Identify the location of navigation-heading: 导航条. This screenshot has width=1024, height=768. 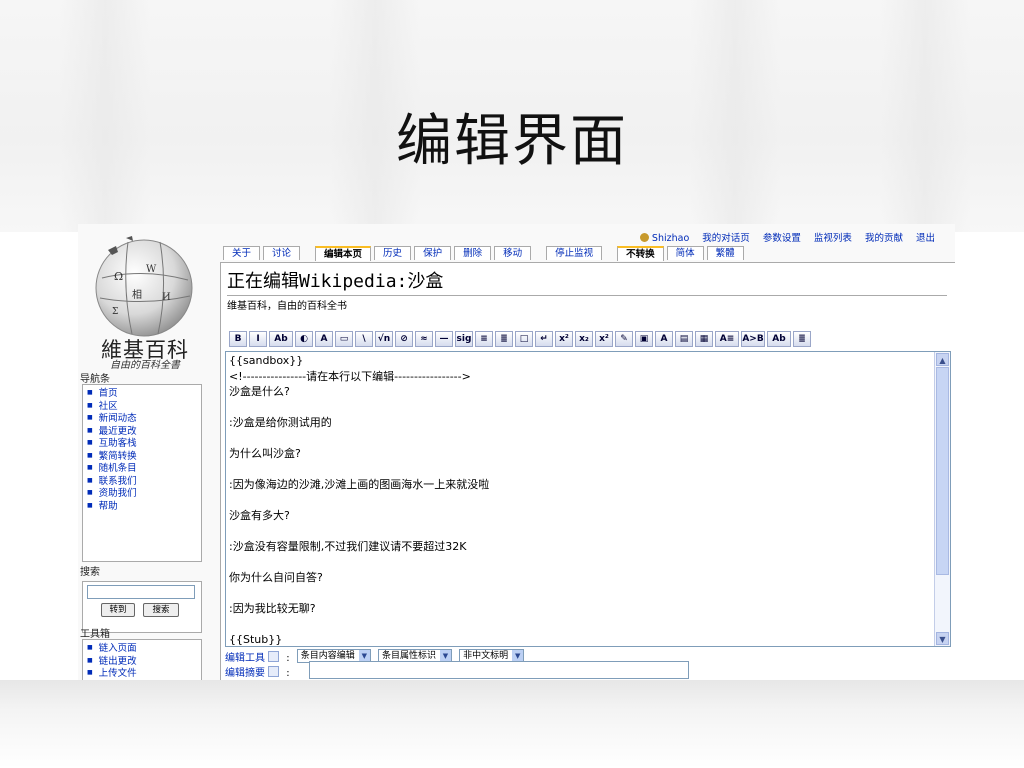
(95, 379).